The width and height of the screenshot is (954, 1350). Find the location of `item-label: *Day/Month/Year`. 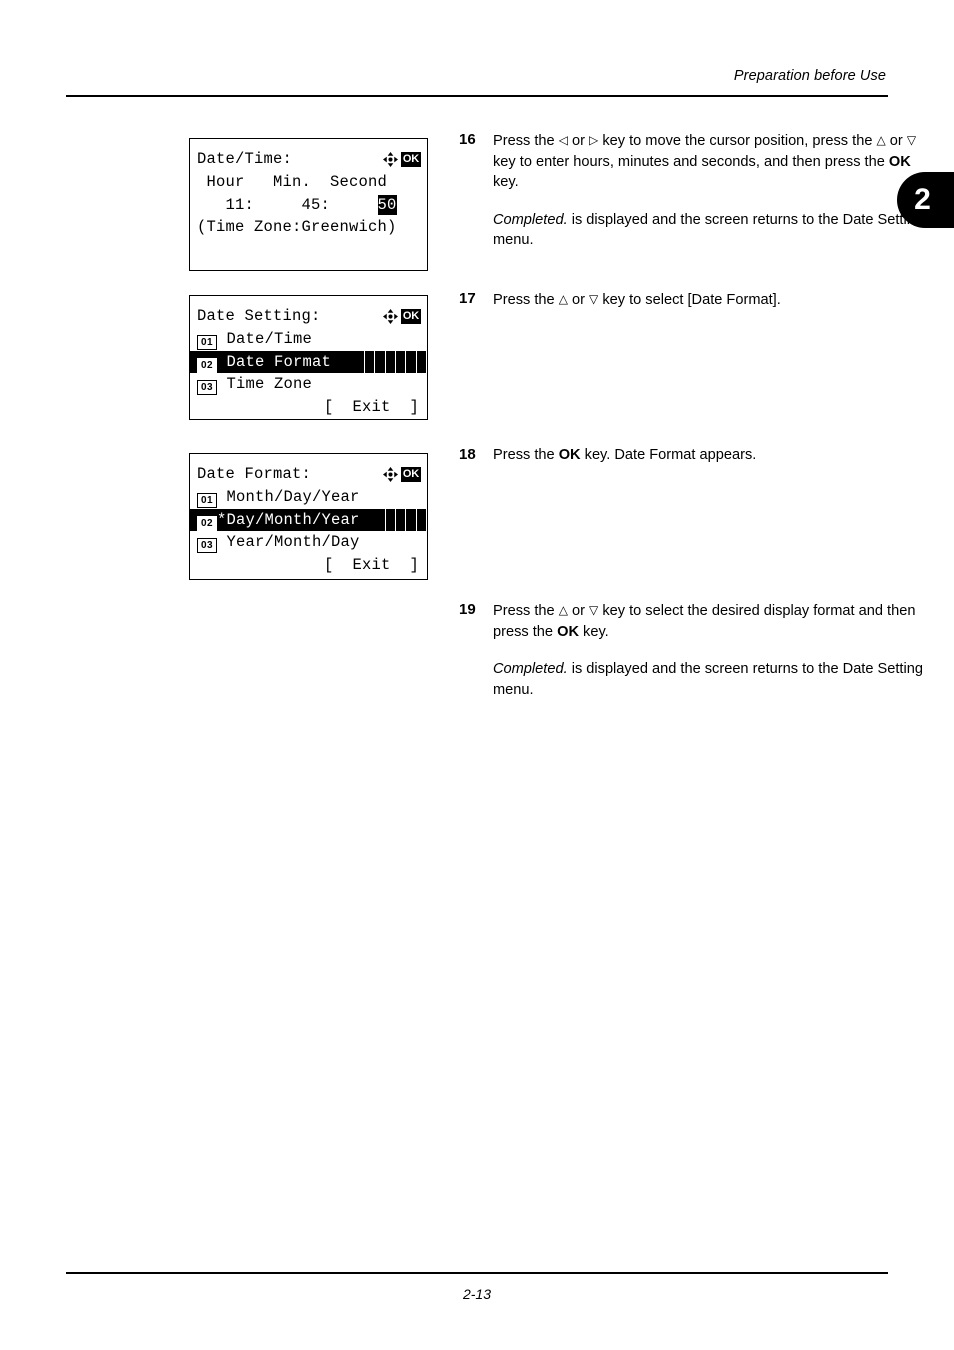

item-label: *Day/Month/Year is located at coordinates (288, 519).